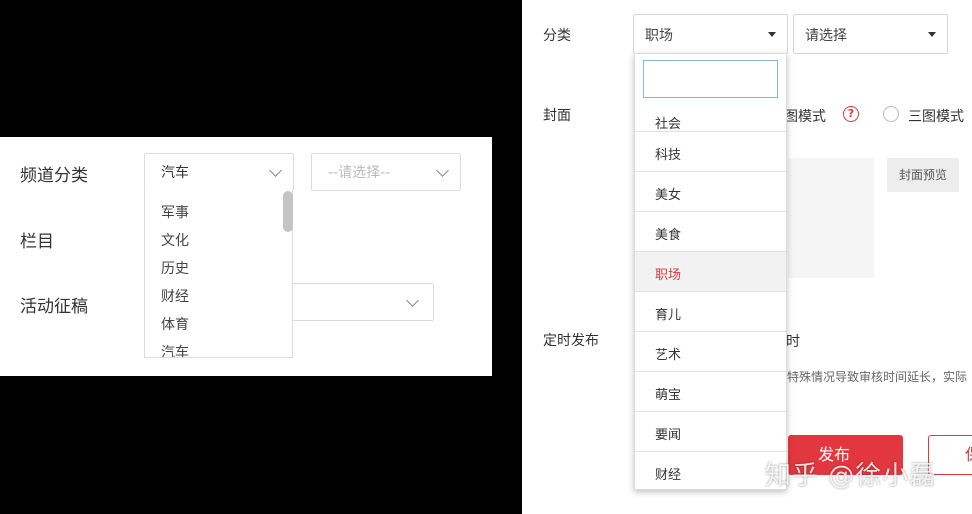 Image resolution: width=972 pixels, height=514 pixels. I want to click on category-select: 职场, so click(710, 34).